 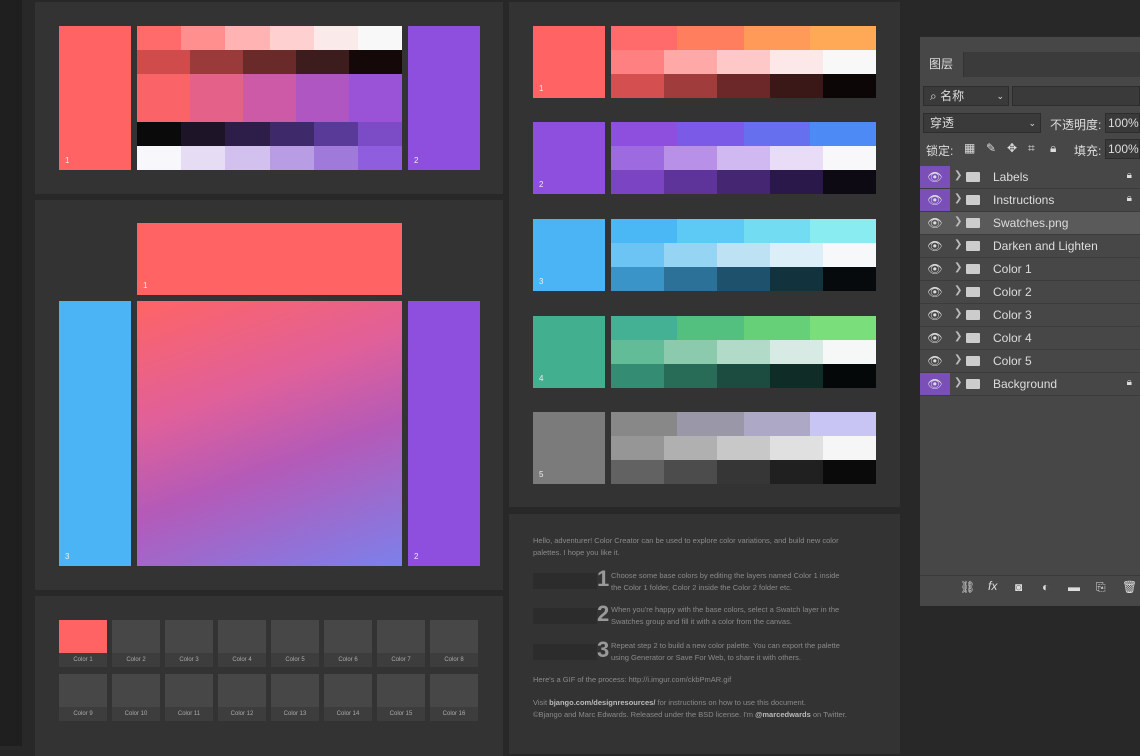 I want to click on twitter-handle: @marcedwards, so click(x=783, y=714).